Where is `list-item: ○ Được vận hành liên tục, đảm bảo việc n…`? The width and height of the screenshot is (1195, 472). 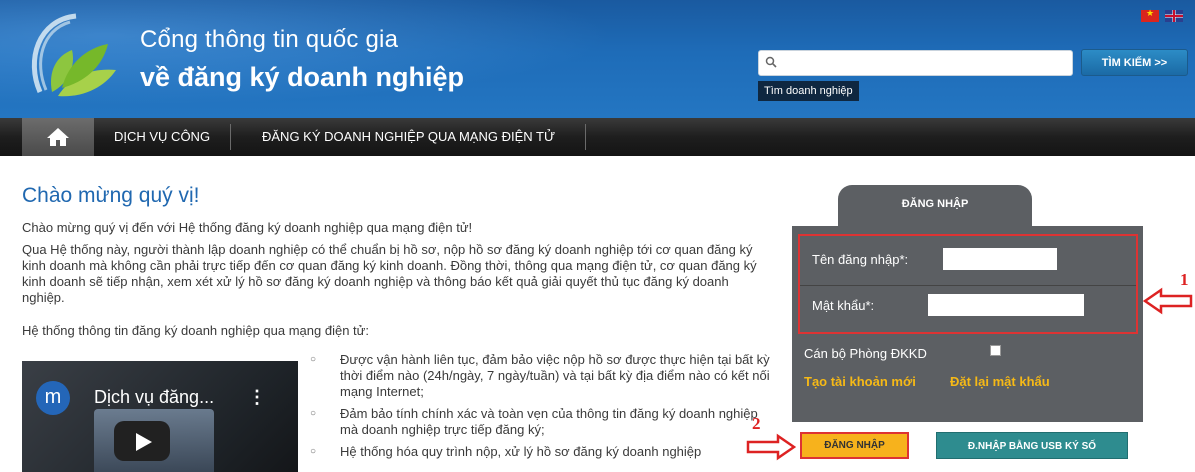
list-item: ○ Được vận hành liên tục, đảm bảo việc n… is located at coordinates (535, 376).